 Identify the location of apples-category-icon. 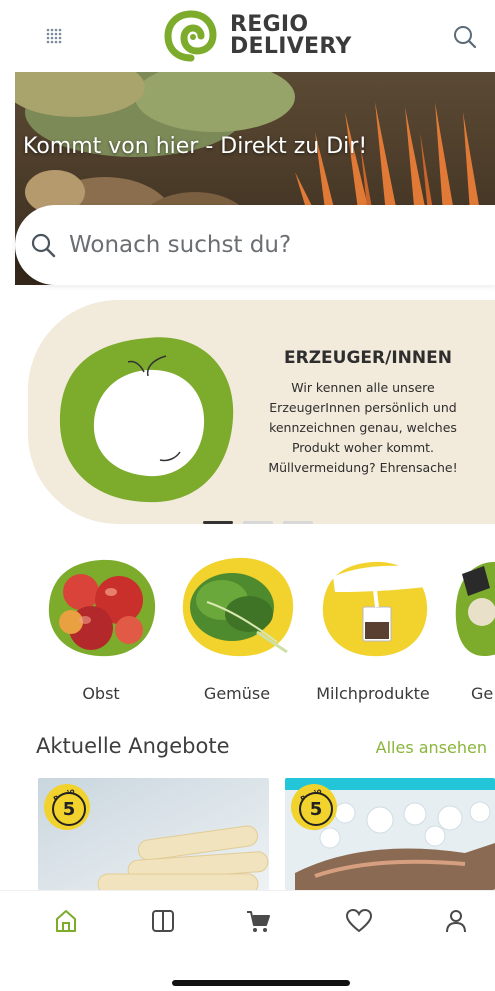
(102, 608).